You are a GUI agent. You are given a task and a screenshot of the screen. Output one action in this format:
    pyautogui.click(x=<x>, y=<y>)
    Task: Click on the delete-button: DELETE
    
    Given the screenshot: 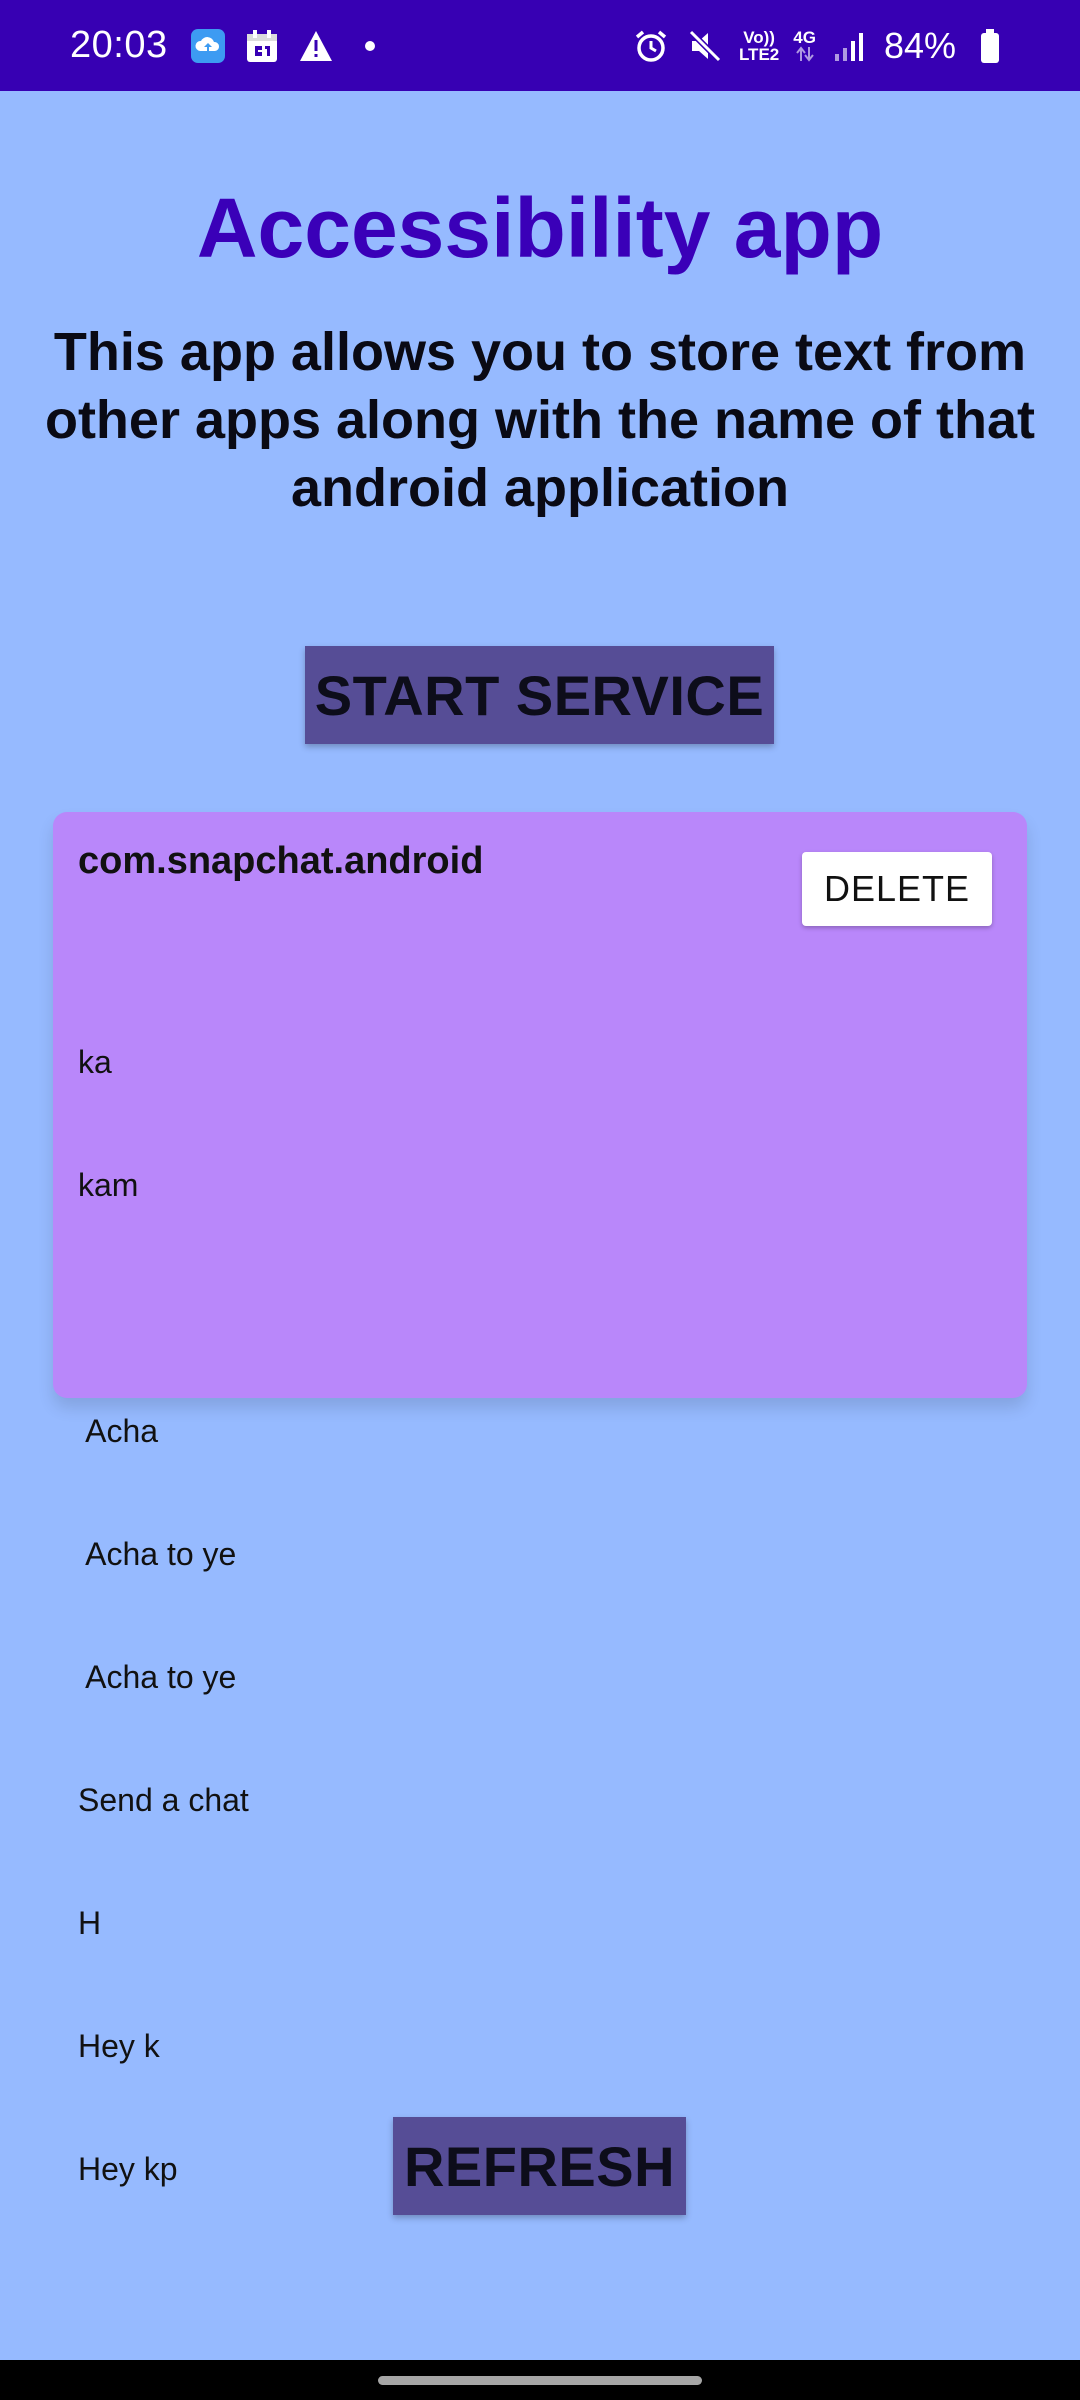 What is the action you would take?
    pyautogui.click(x=897, y=889)
    